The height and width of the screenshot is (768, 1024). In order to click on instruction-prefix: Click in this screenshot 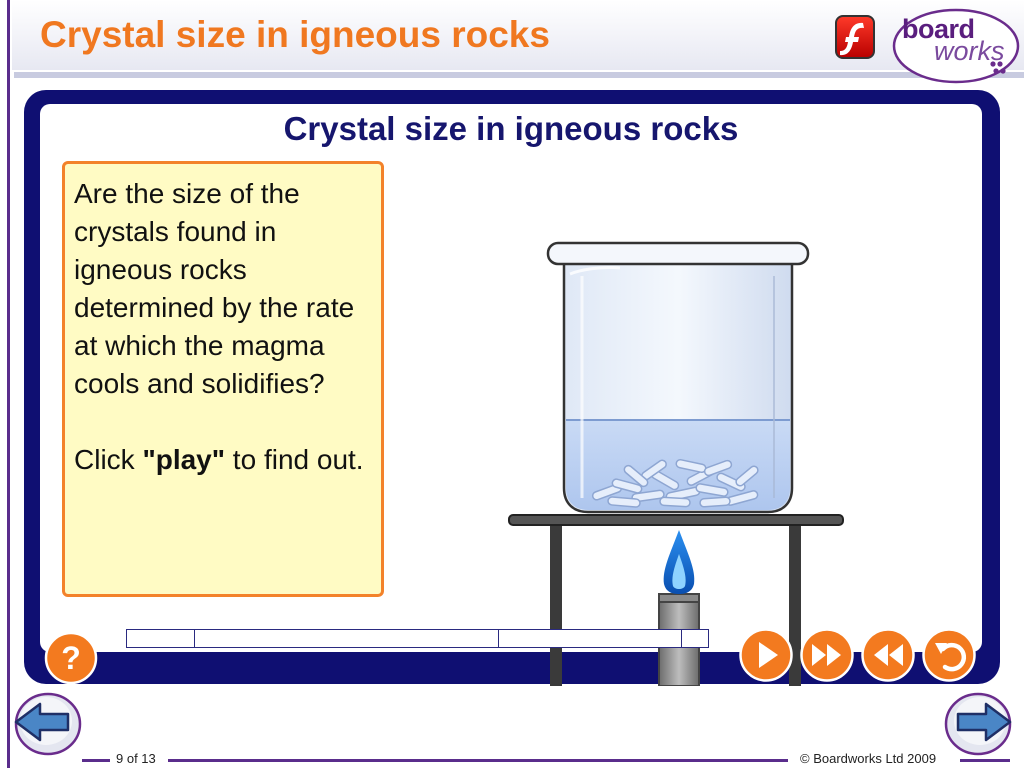, I will do `click(108, 459)`.